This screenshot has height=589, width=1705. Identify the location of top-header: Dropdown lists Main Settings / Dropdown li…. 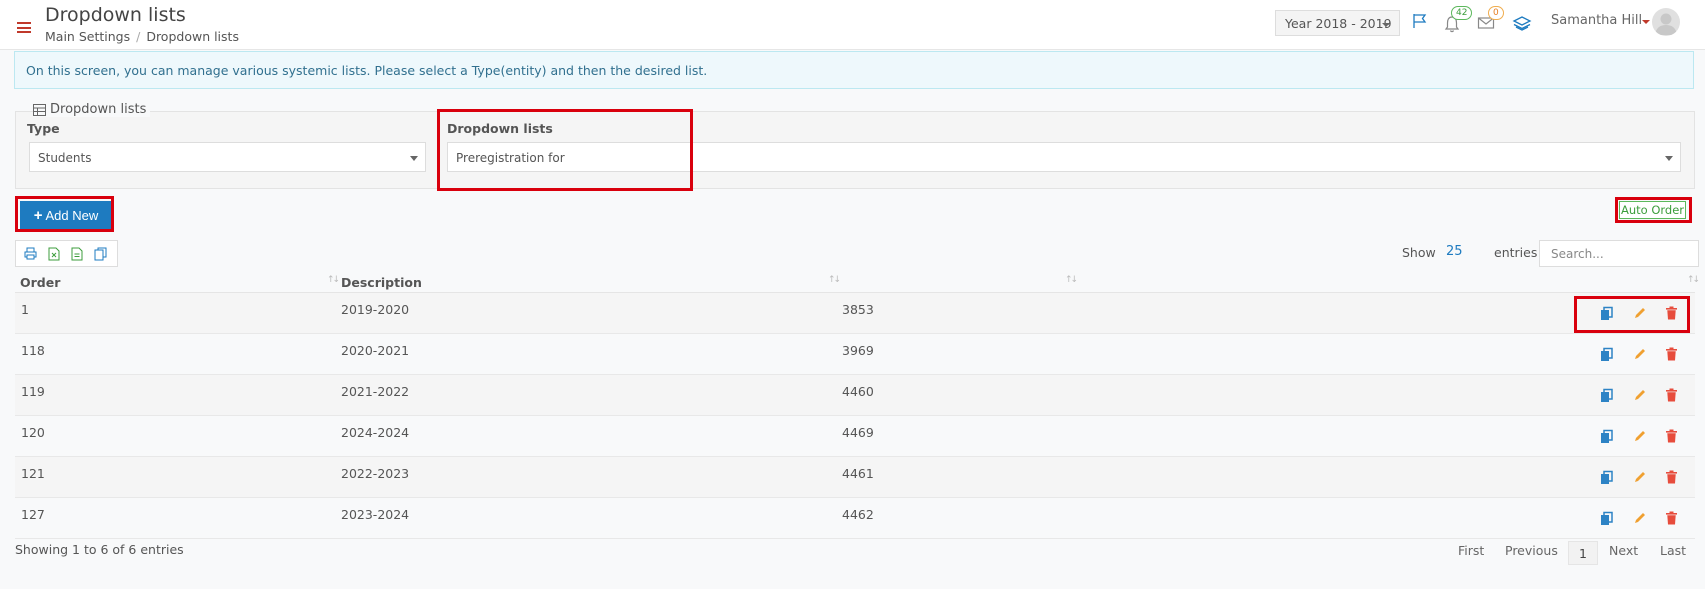
(852, 25).